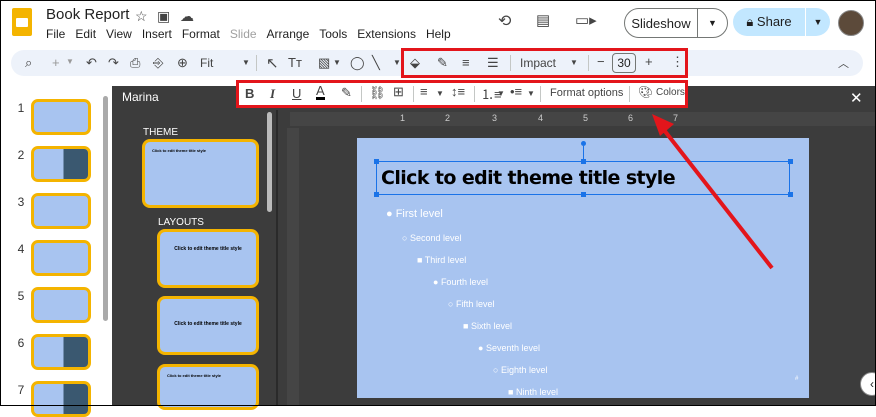 This screenshot has height=417, width=876. What do you see at coordinates (543, 20) in the screenshot?
I see `comments-icon: ▤` at bounding box center [543, 20].